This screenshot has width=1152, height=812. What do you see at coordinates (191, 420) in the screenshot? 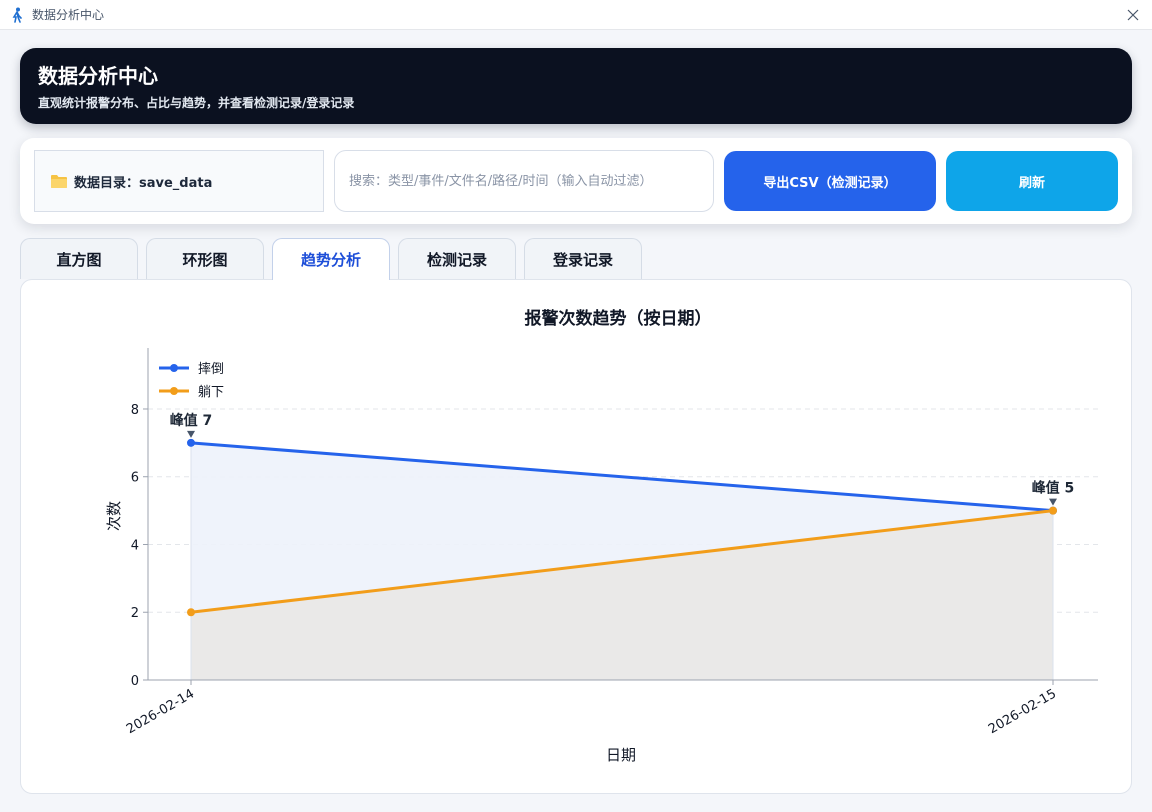
I see `peak-label: 峰值 7` at bounding box center [191, 420].